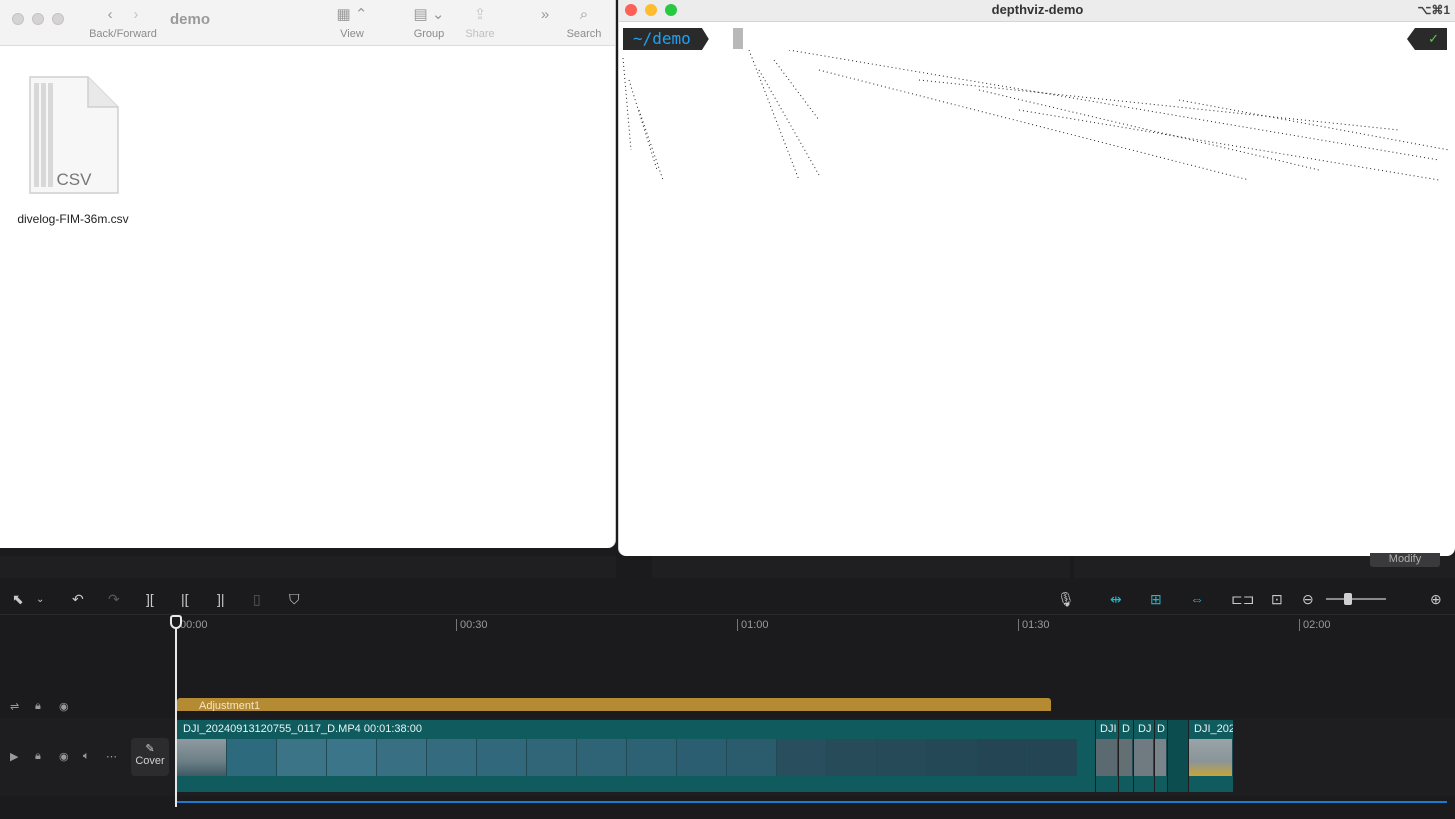 The width and height of the screenshot is (1455, 819). What do you see at coordinates (1156, 599) in the screenshot?
I see `auto-snap-icon: ⊞` at bounding box center [1156, 599].